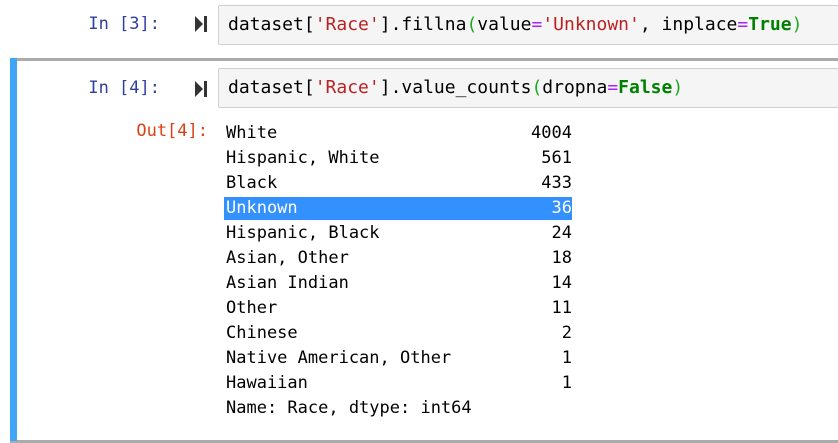 The image size is (838, 443). Describe the element at coordinates (556, 183) in the screenshot. I see `row-count: 433` at that location.